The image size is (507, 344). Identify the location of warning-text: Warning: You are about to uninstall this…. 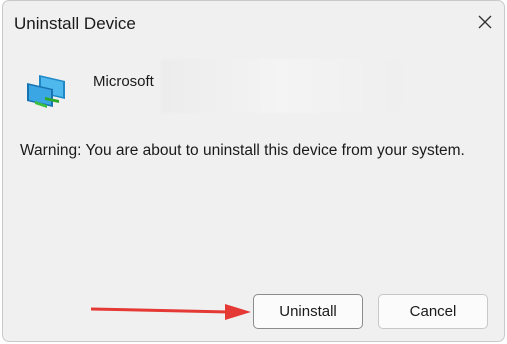
(242, 150).